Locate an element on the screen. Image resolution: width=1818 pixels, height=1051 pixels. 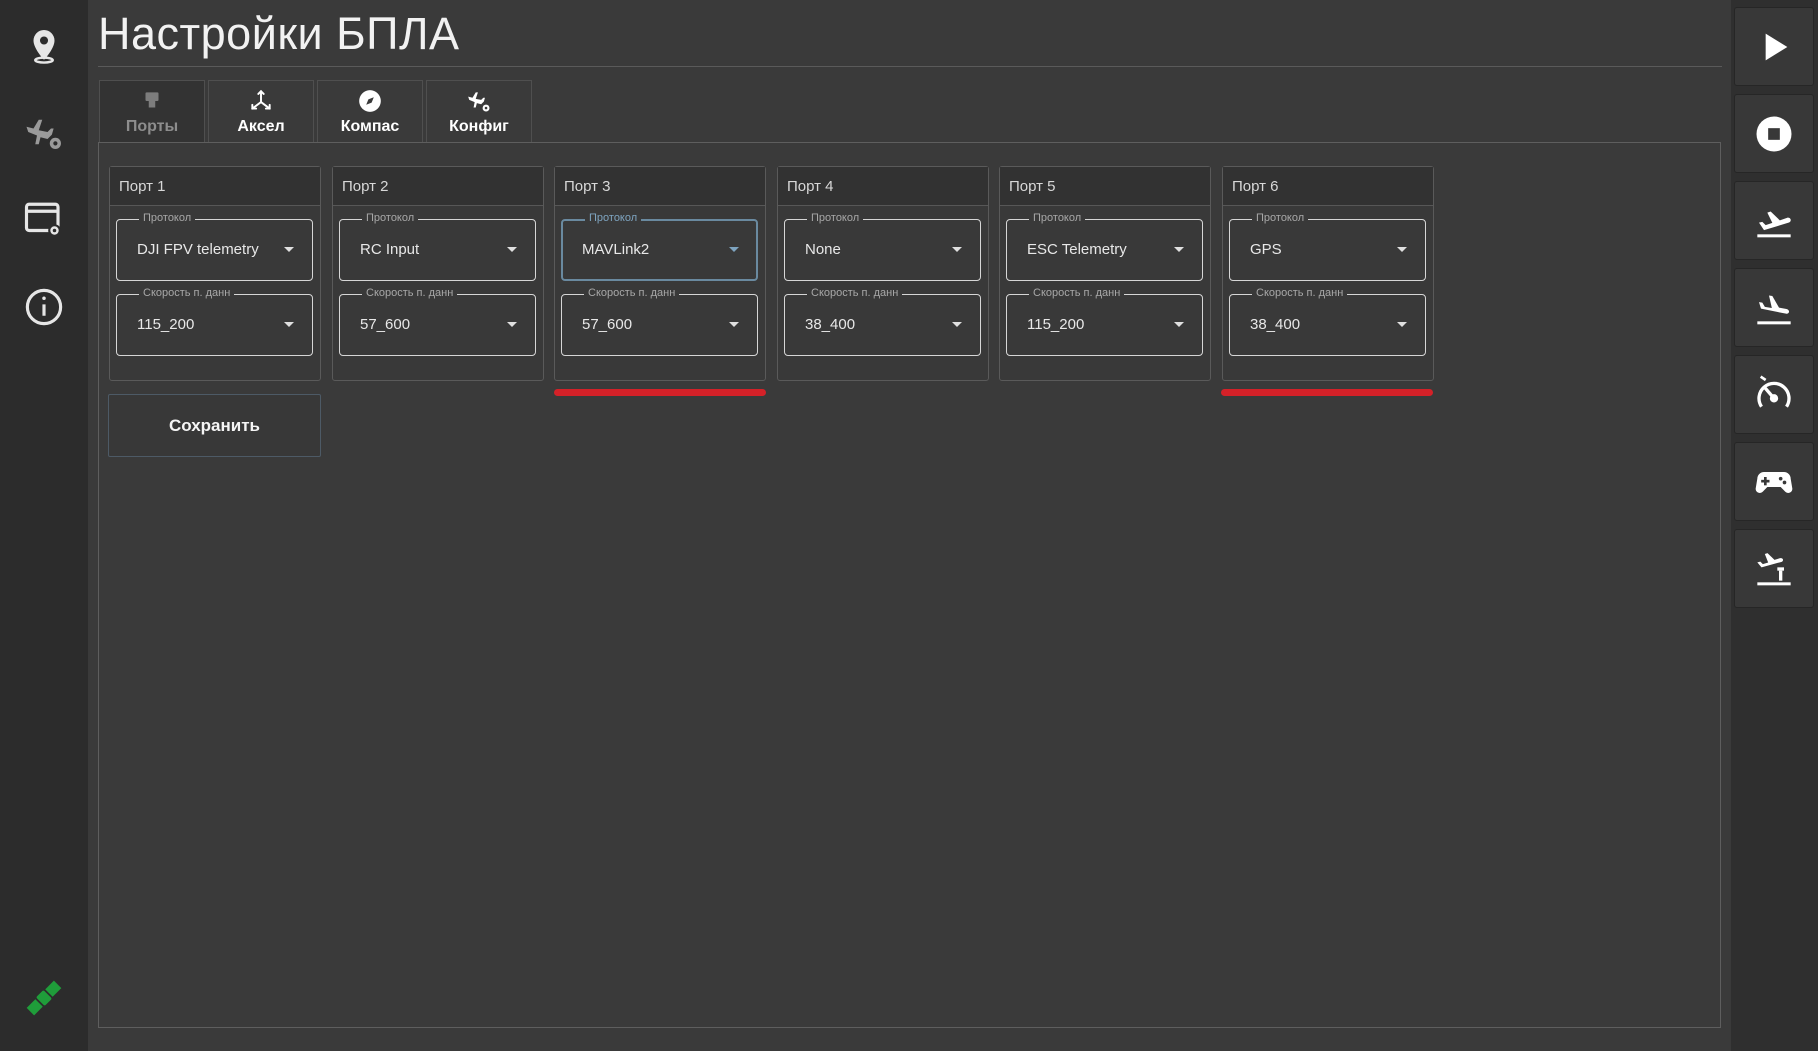
plane-gear-icon is located at coordinates (479, 102).